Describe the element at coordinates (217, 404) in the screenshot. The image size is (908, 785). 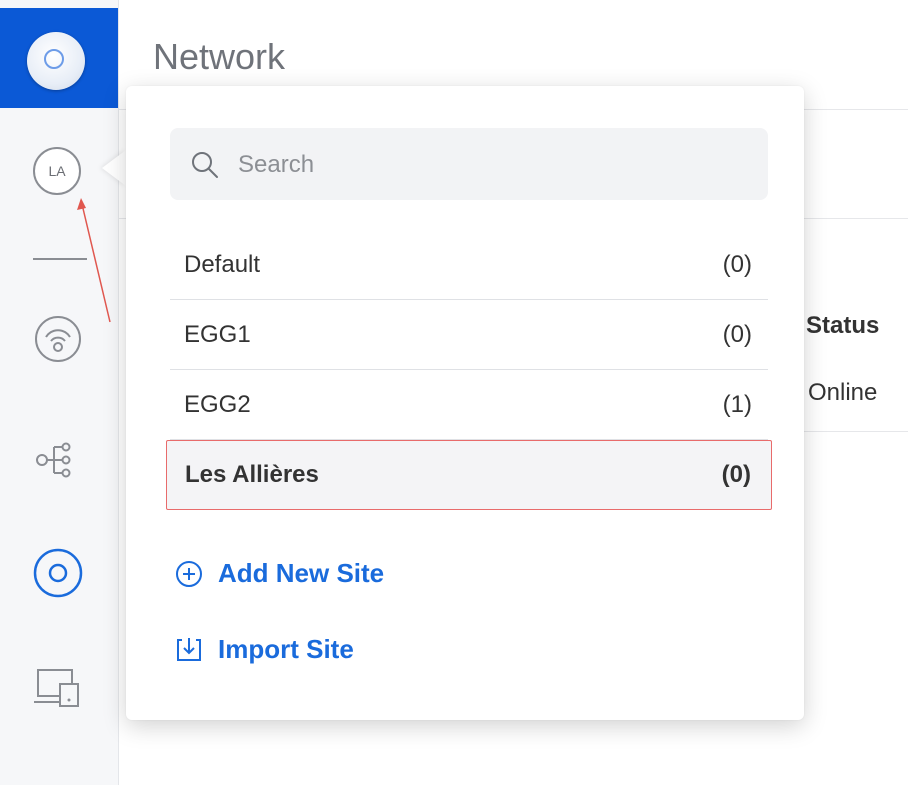
I see `site-name: EGG2` at that location.